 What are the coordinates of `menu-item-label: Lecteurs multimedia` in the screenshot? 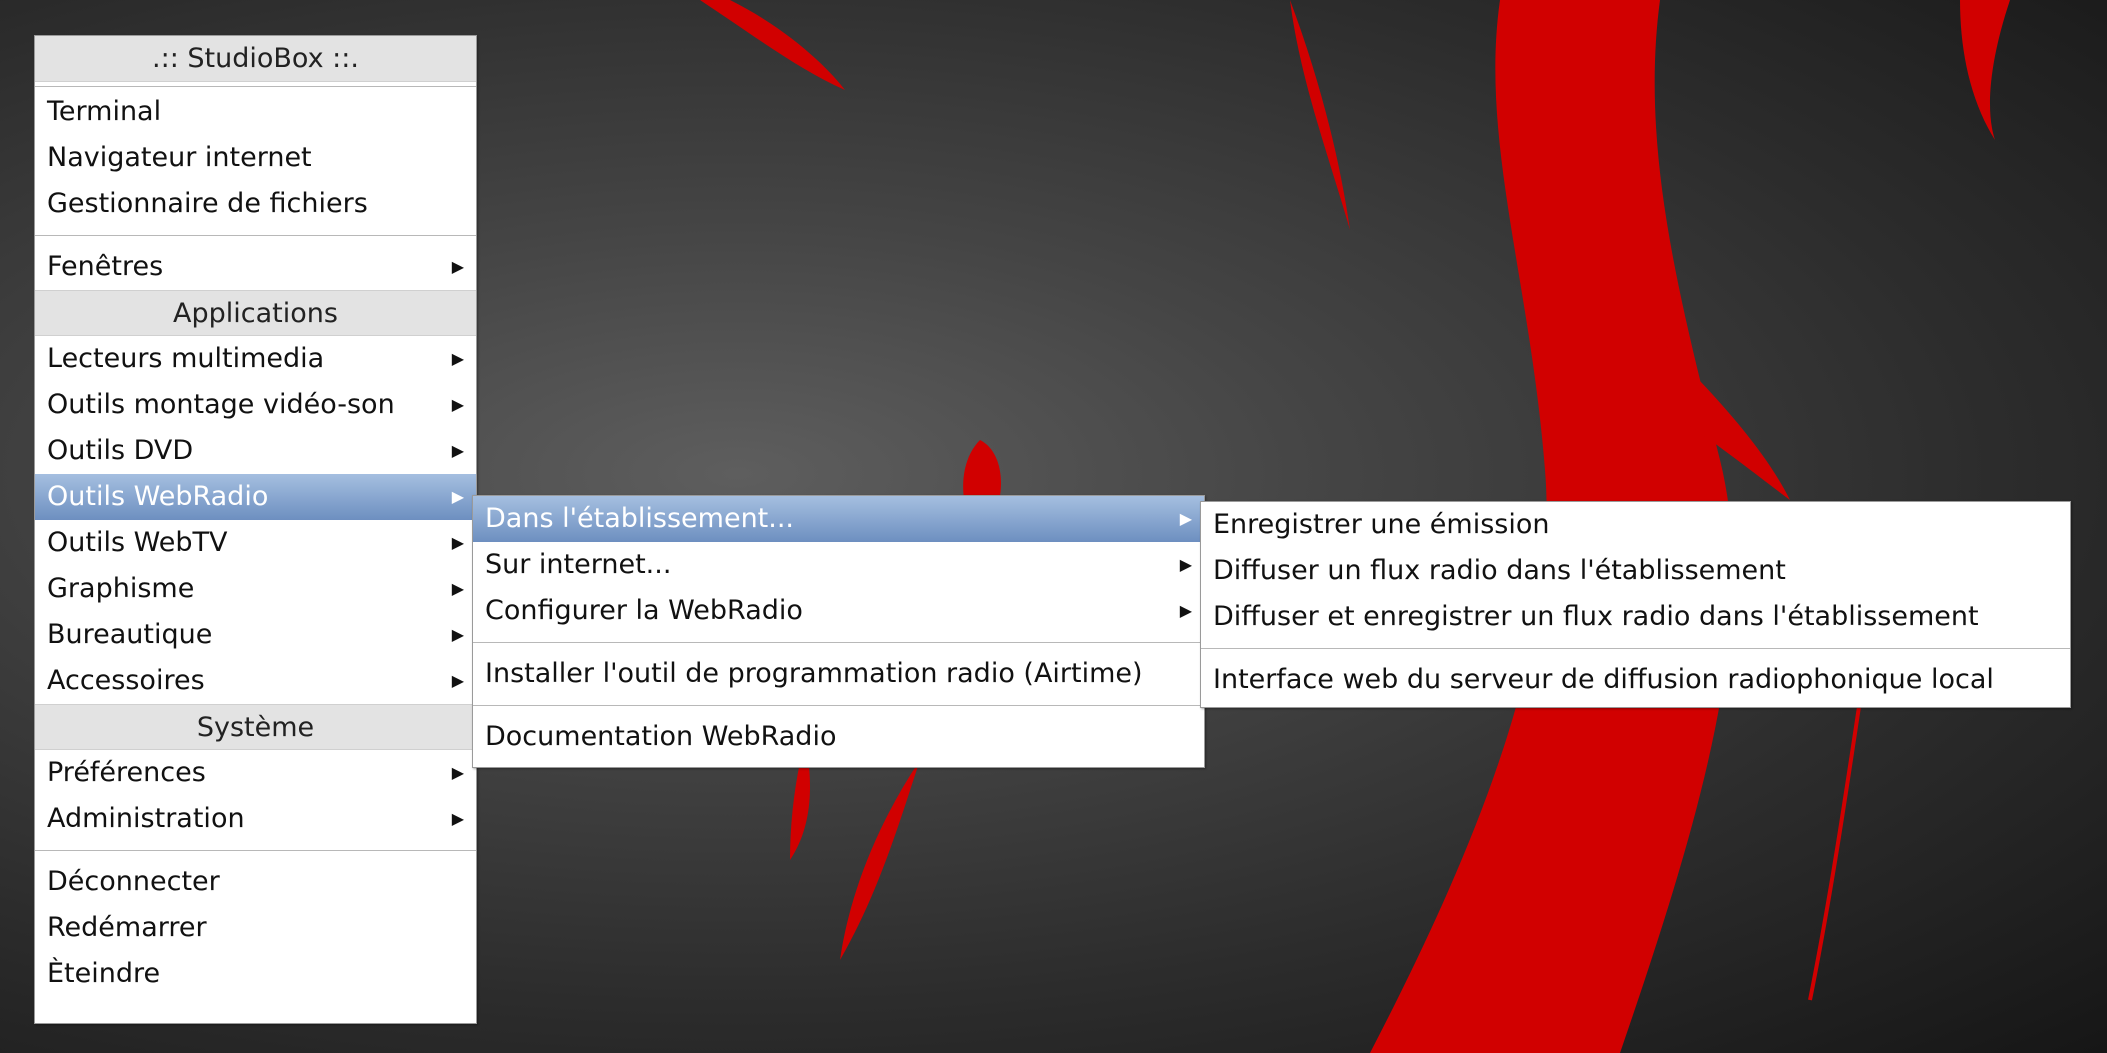 It's located at (186, 358).